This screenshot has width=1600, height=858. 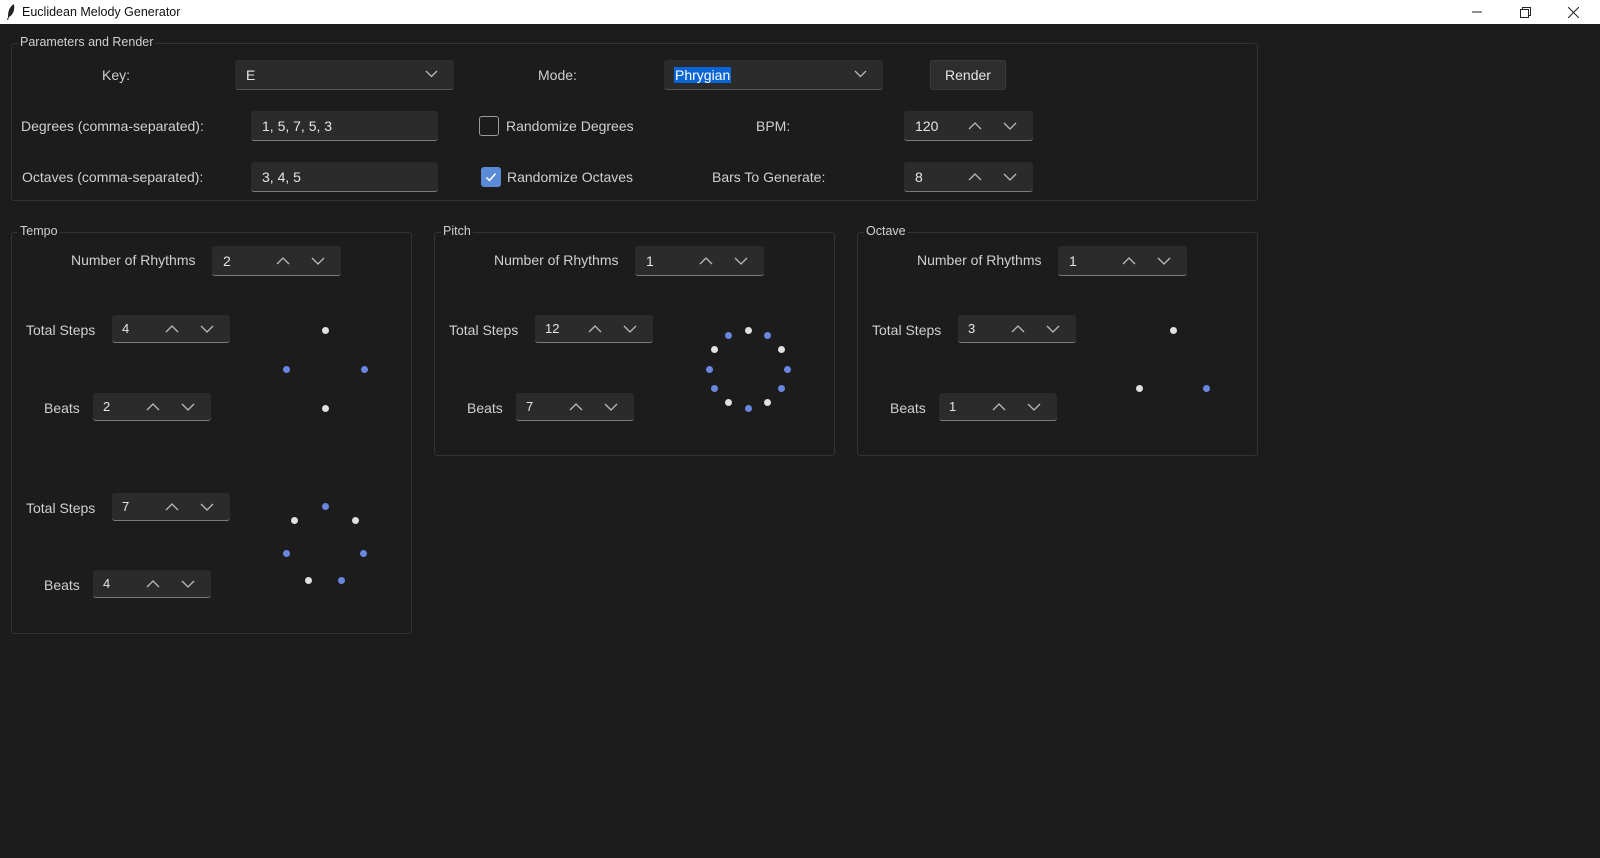 What do you see at coordinates (773, 126) in the screenshot?
I see `bpm-label: BPM:` at bounding box center [773, 126].